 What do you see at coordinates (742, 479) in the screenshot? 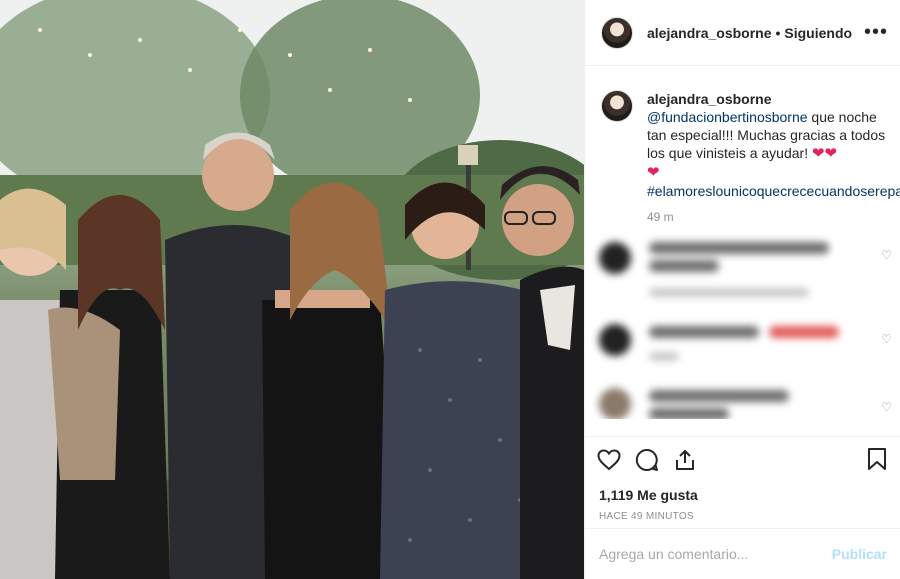
I see `post-actions: 1,119 Me gusta HACE 49 MINUTOS` at bounding box center [742, 479].